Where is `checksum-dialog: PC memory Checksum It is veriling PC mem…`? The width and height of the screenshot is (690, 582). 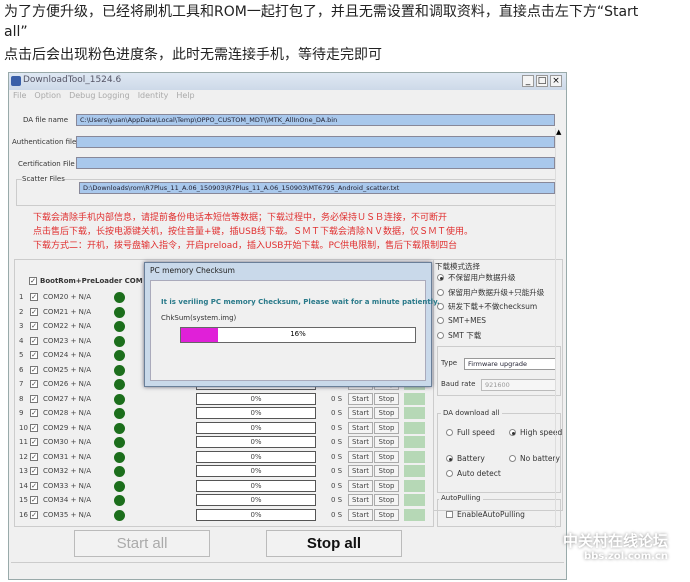 checksum-dialog: PC memory Checksum It is veriling PC mem… is located at coordinates (292, 324).